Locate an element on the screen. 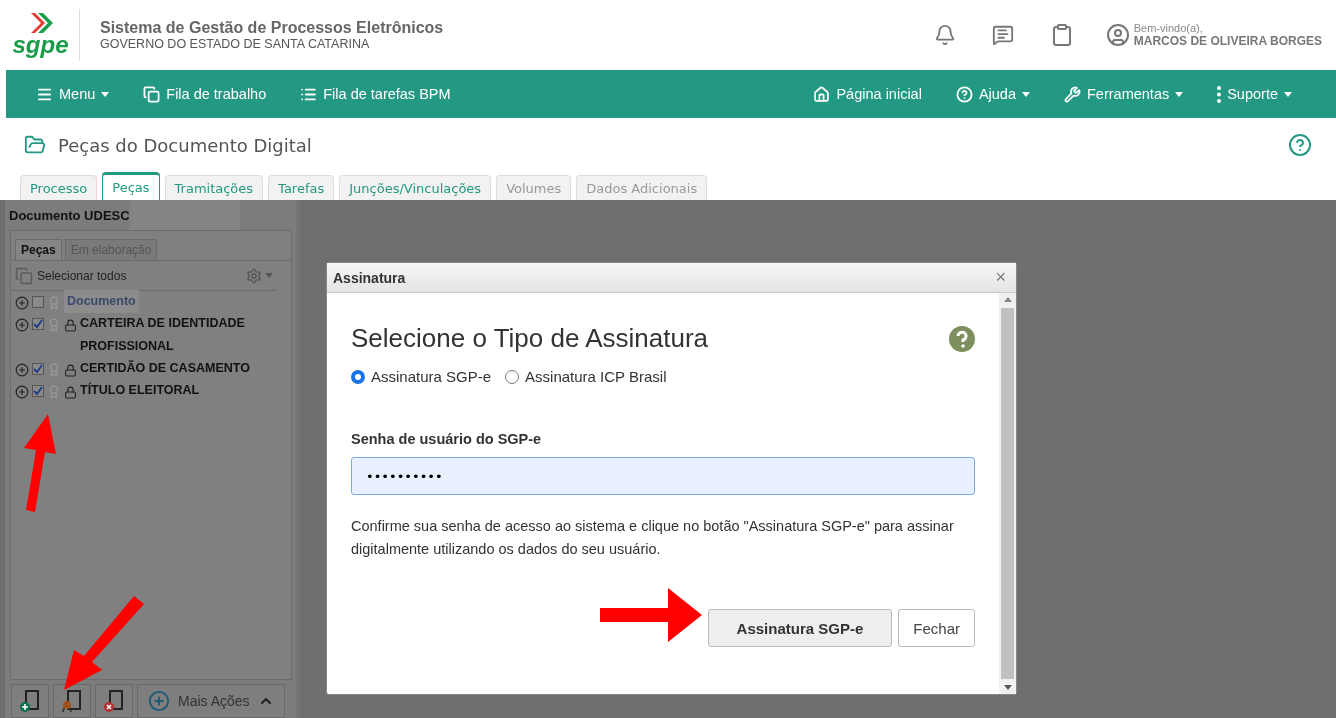  remove-document-icon is located at coordinates (114, 701).